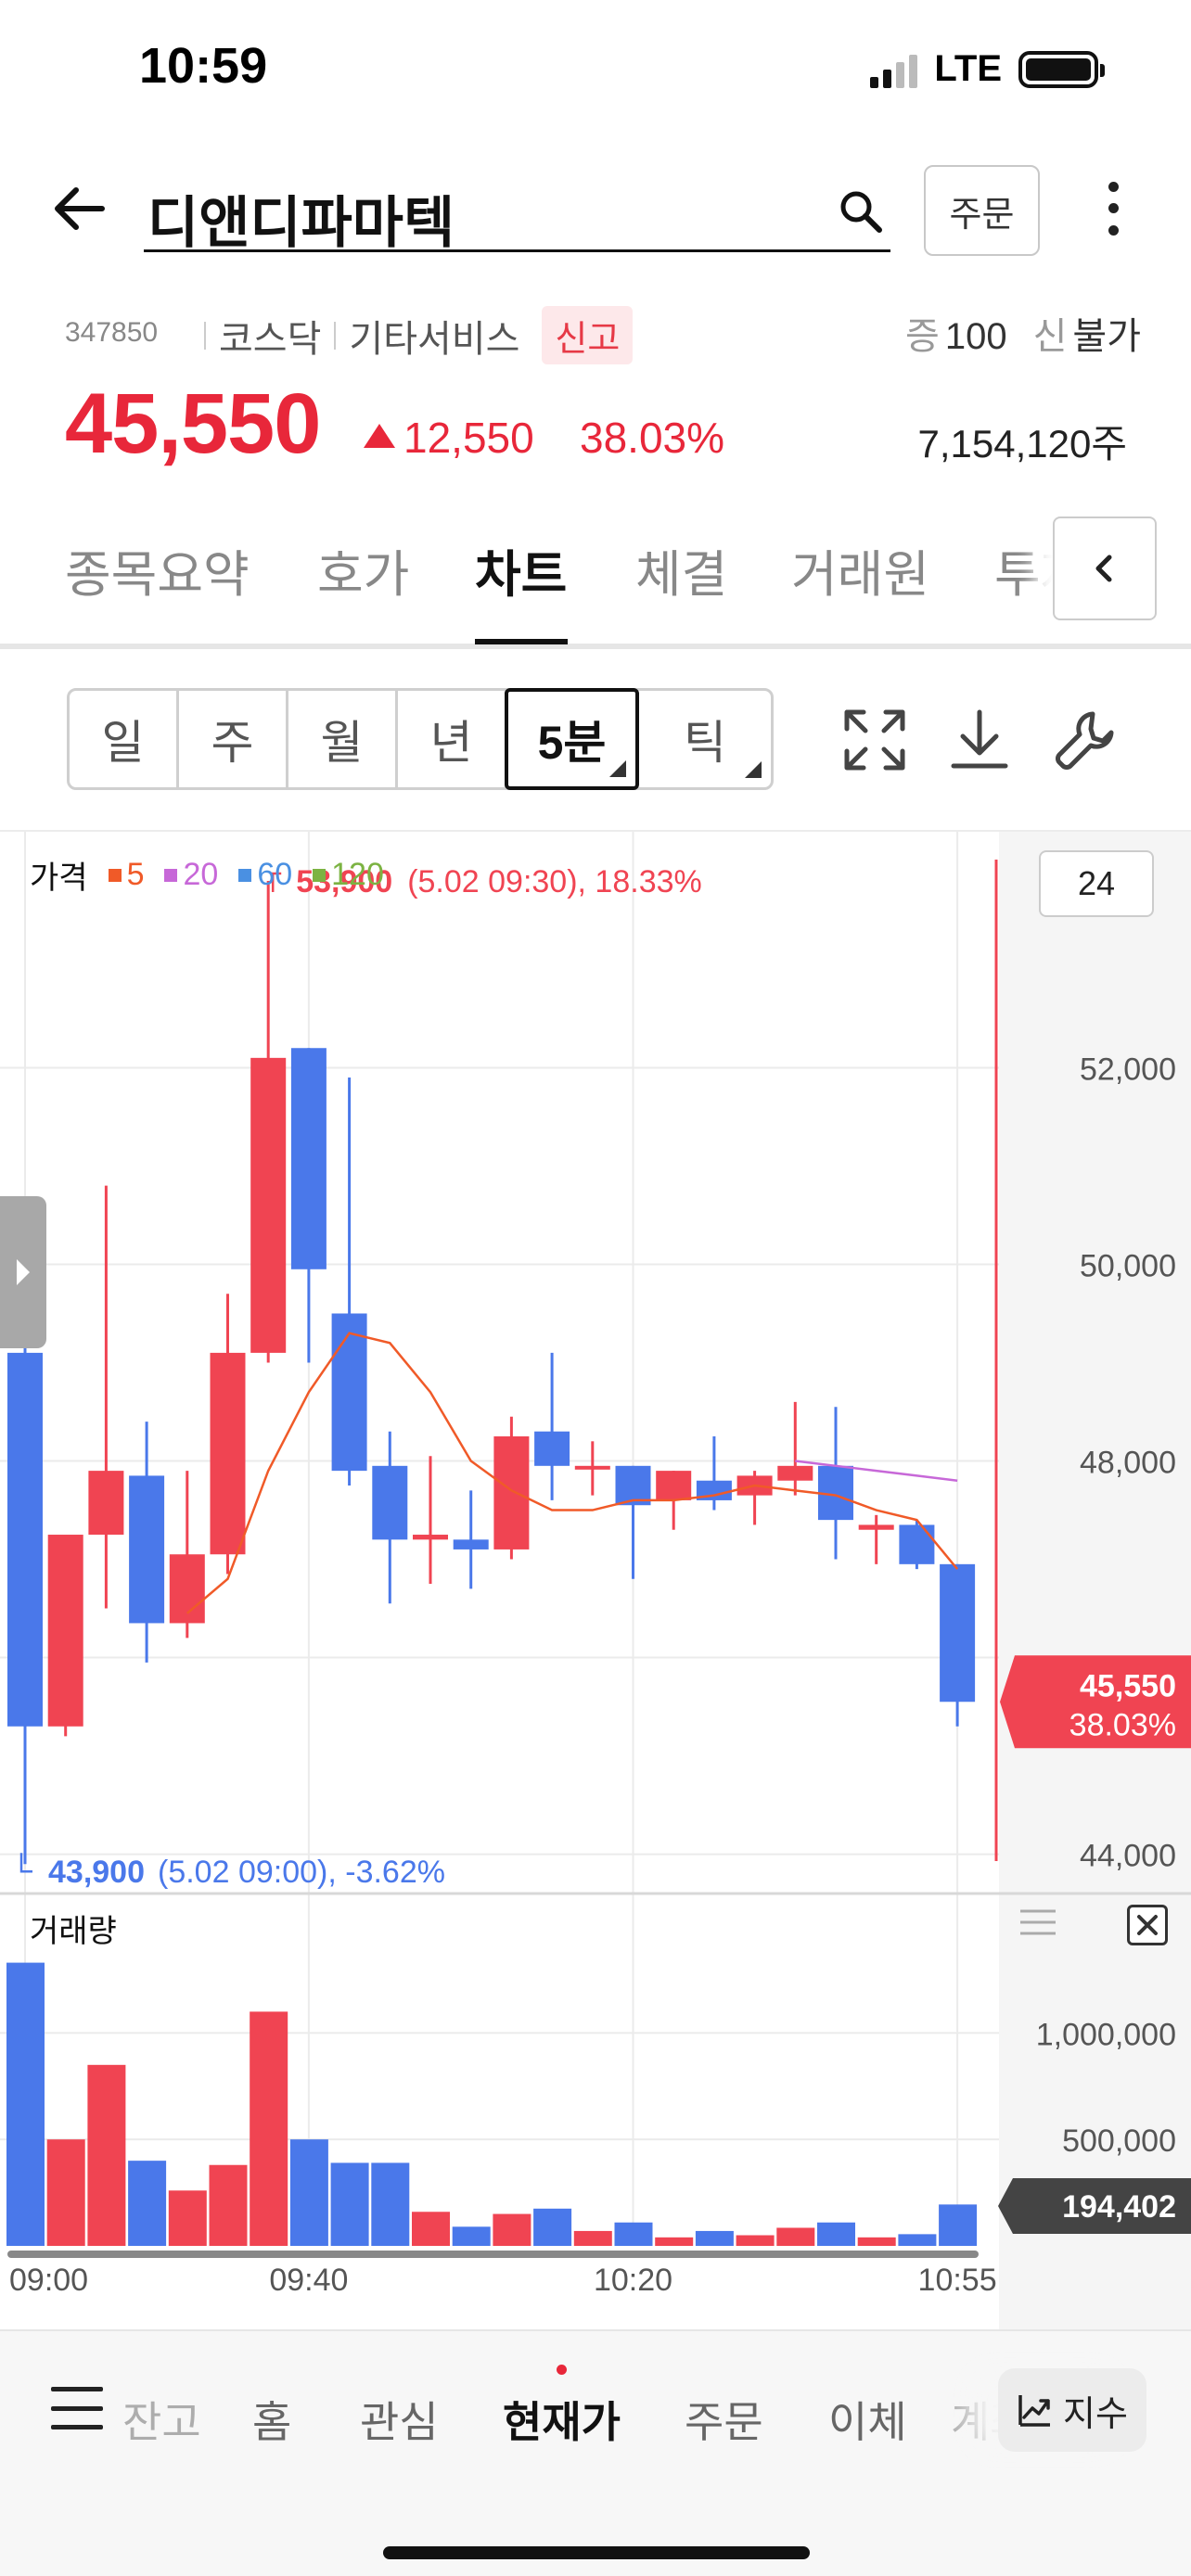  What do you see at coordinates (874, 740) in the screenshot?
I see `fullscreen-icon` at bounding box center [874, 740].